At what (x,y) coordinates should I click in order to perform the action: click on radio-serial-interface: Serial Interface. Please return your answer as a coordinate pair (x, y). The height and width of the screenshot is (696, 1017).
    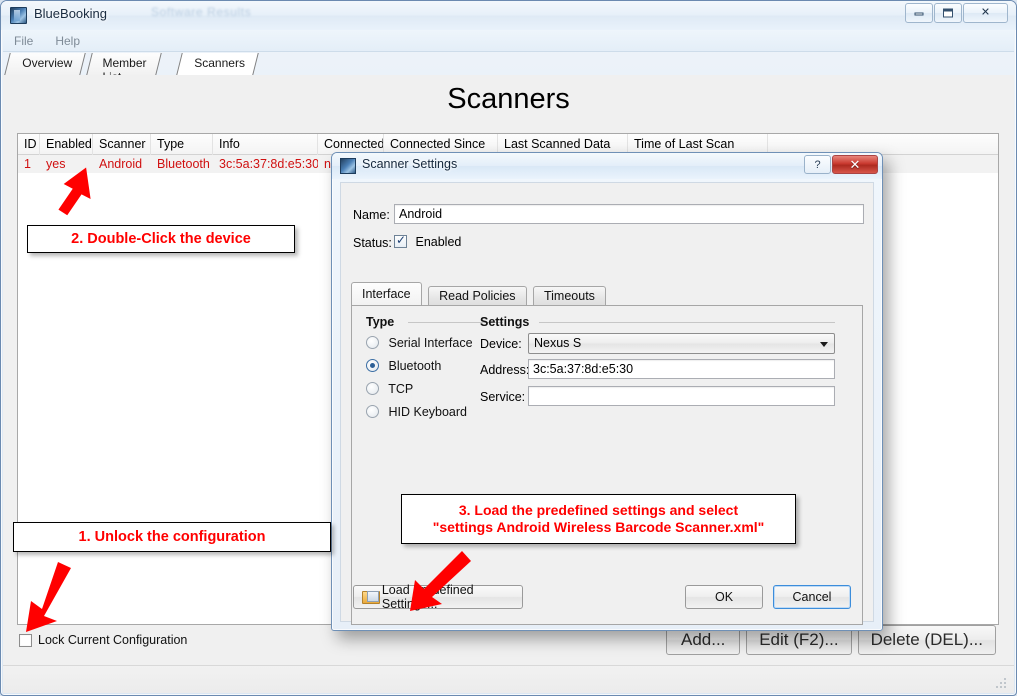
    Looking at the image, I should click on (419, 343).